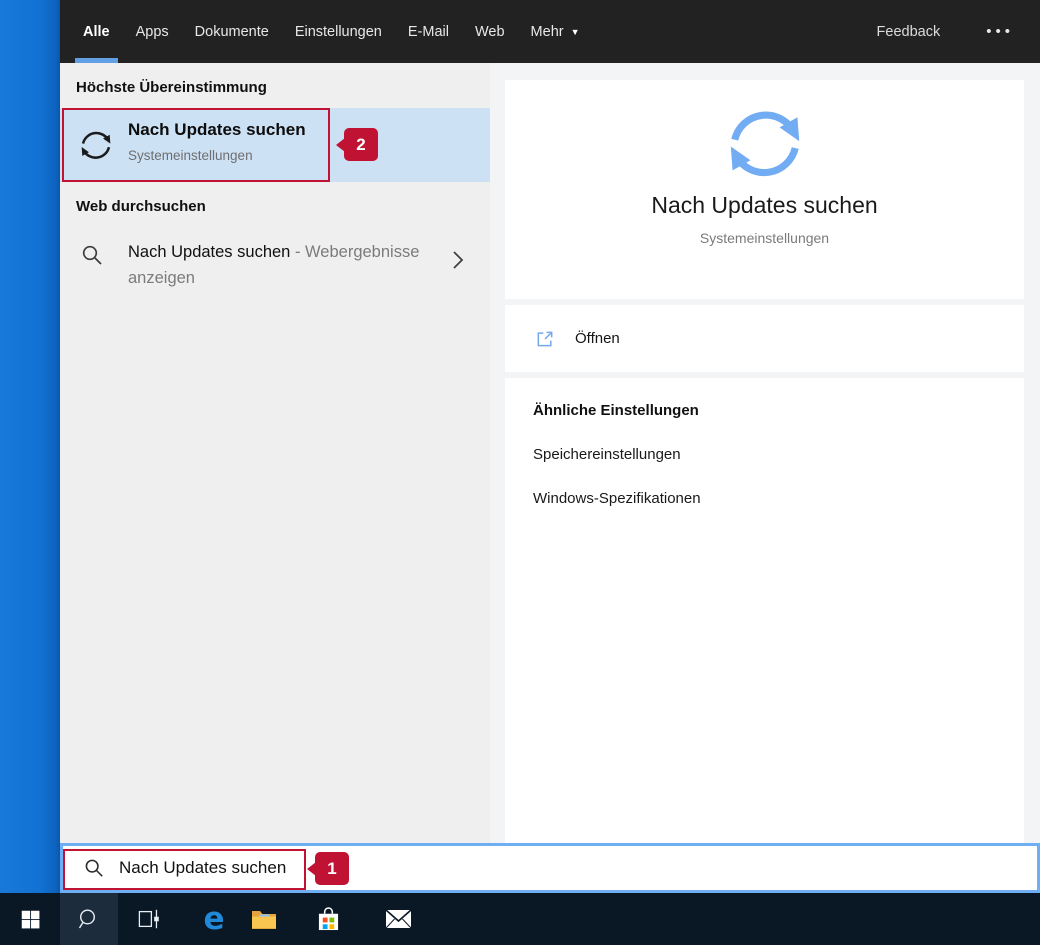 This screenshot has height=945, width=1040. I want to click on preview-subtitle: Systemeinstellungen, so click(764, 238).